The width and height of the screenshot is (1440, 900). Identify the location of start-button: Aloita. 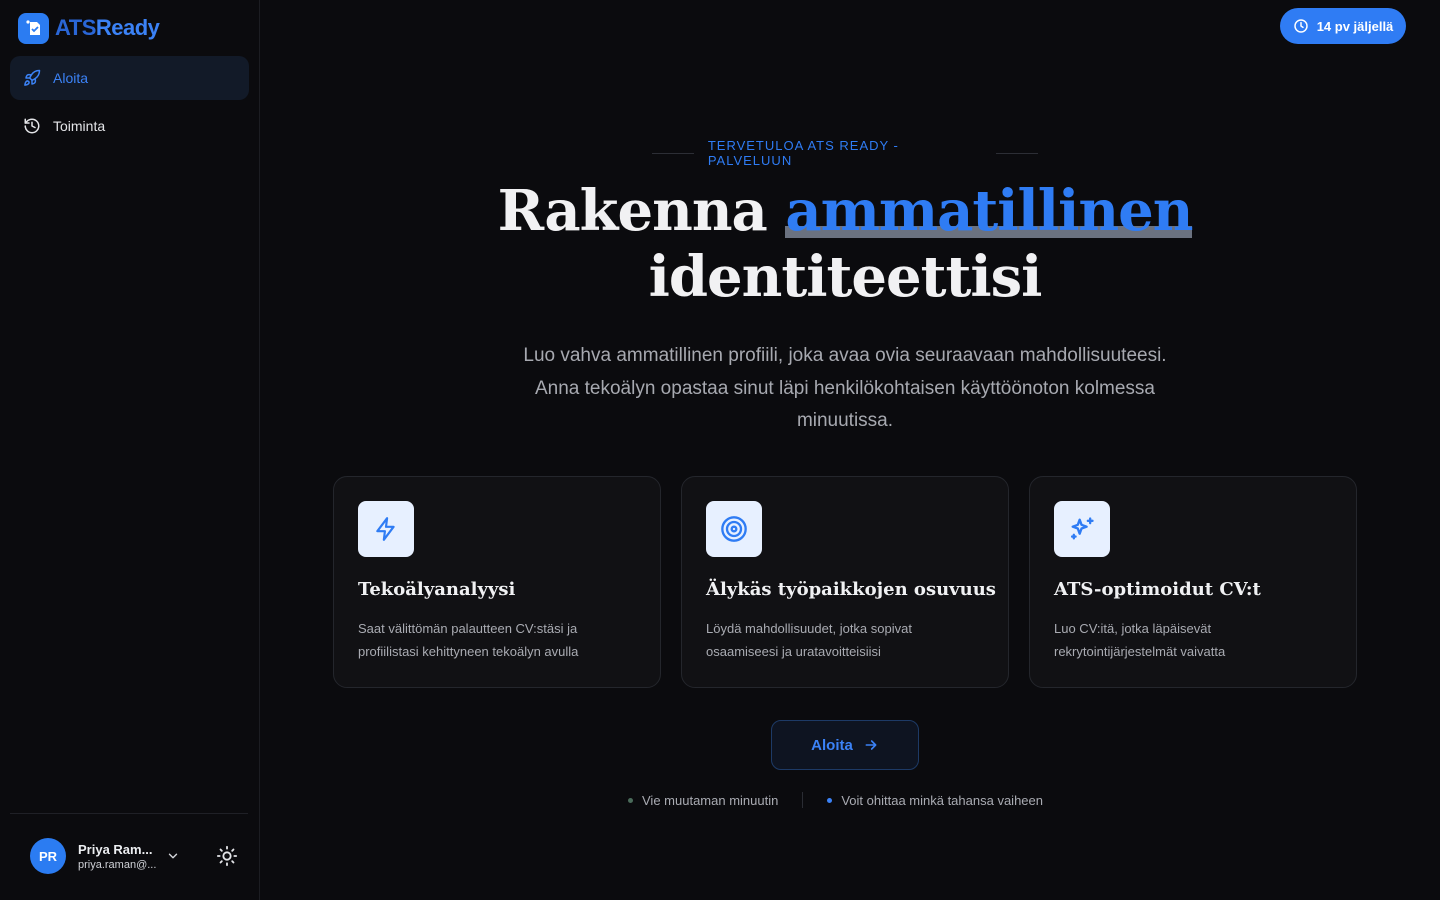
(845, 745).